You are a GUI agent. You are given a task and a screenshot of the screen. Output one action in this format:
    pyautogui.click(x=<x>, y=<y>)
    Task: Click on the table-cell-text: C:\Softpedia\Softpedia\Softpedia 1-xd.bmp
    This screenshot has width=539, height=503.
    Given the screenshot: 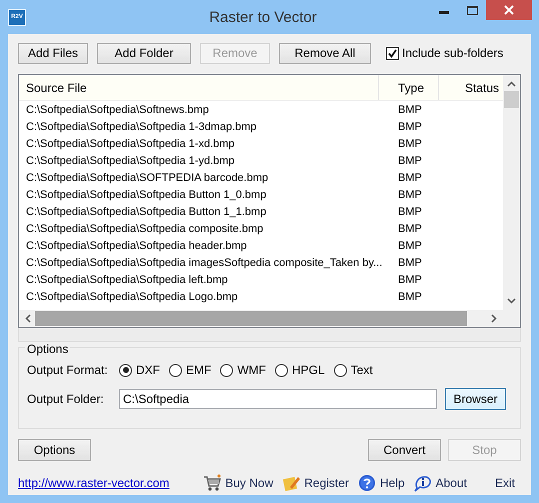 What is the action you would take?
    pyautogui.click(x=130, y=144)
    